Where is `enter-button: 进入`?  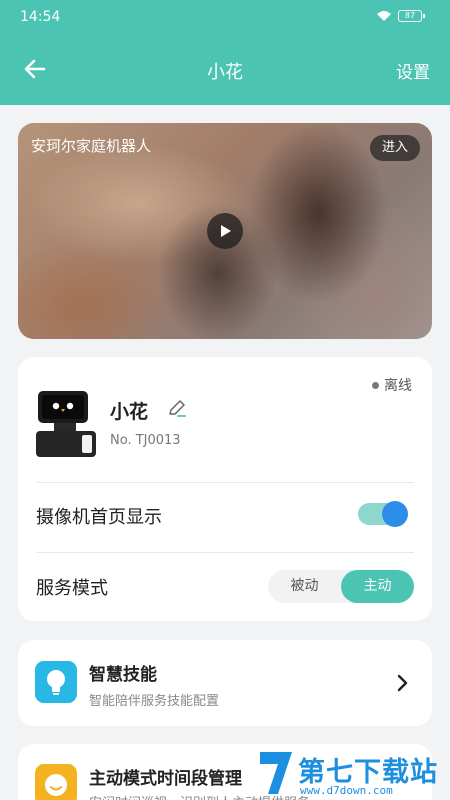
enter-button: 进入 is located at coordinates (394, 148).